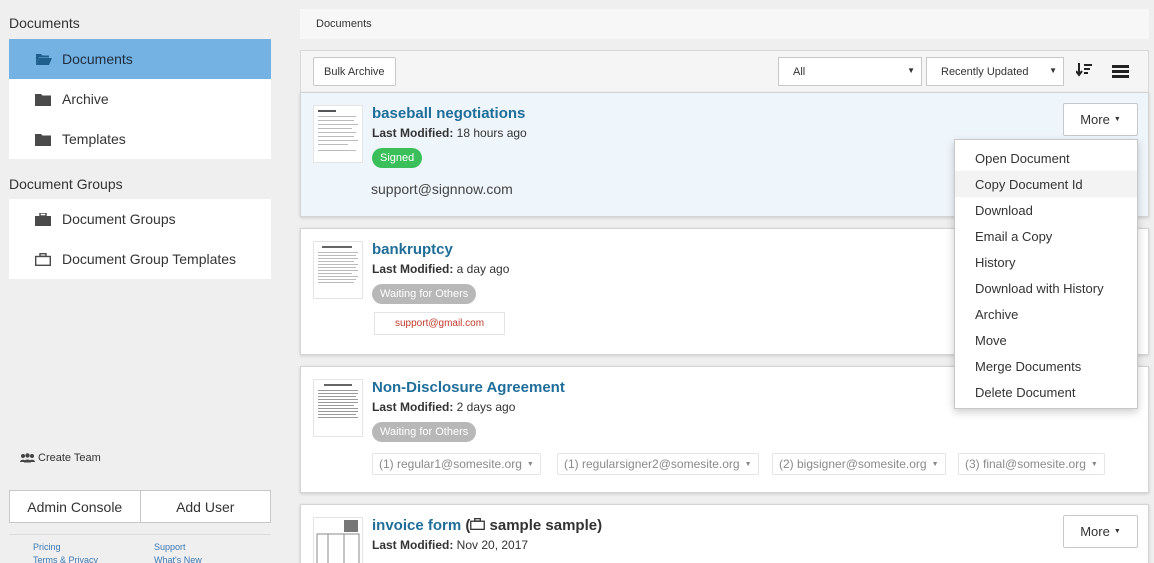 This screenshot has height=563, width=1154. I want to click on signer-email: support@signnow.com, so click(442, 189).